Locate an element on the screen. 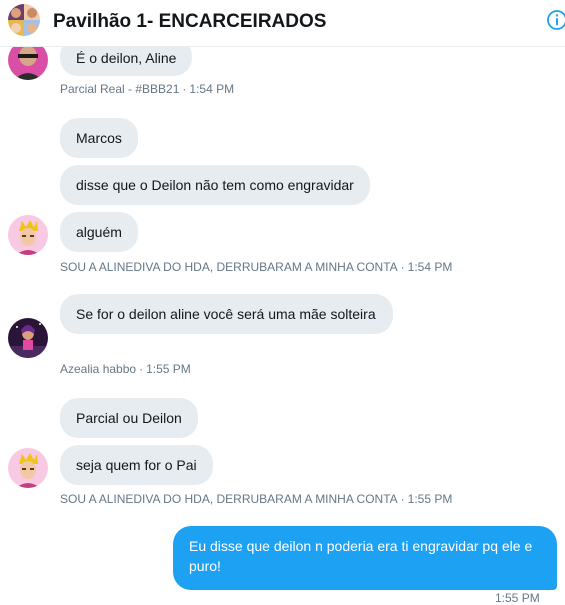 This screenshot has width=565, height=605. sender-name: Parcial Real - #BBB21 is located at coordinates (119, 89).